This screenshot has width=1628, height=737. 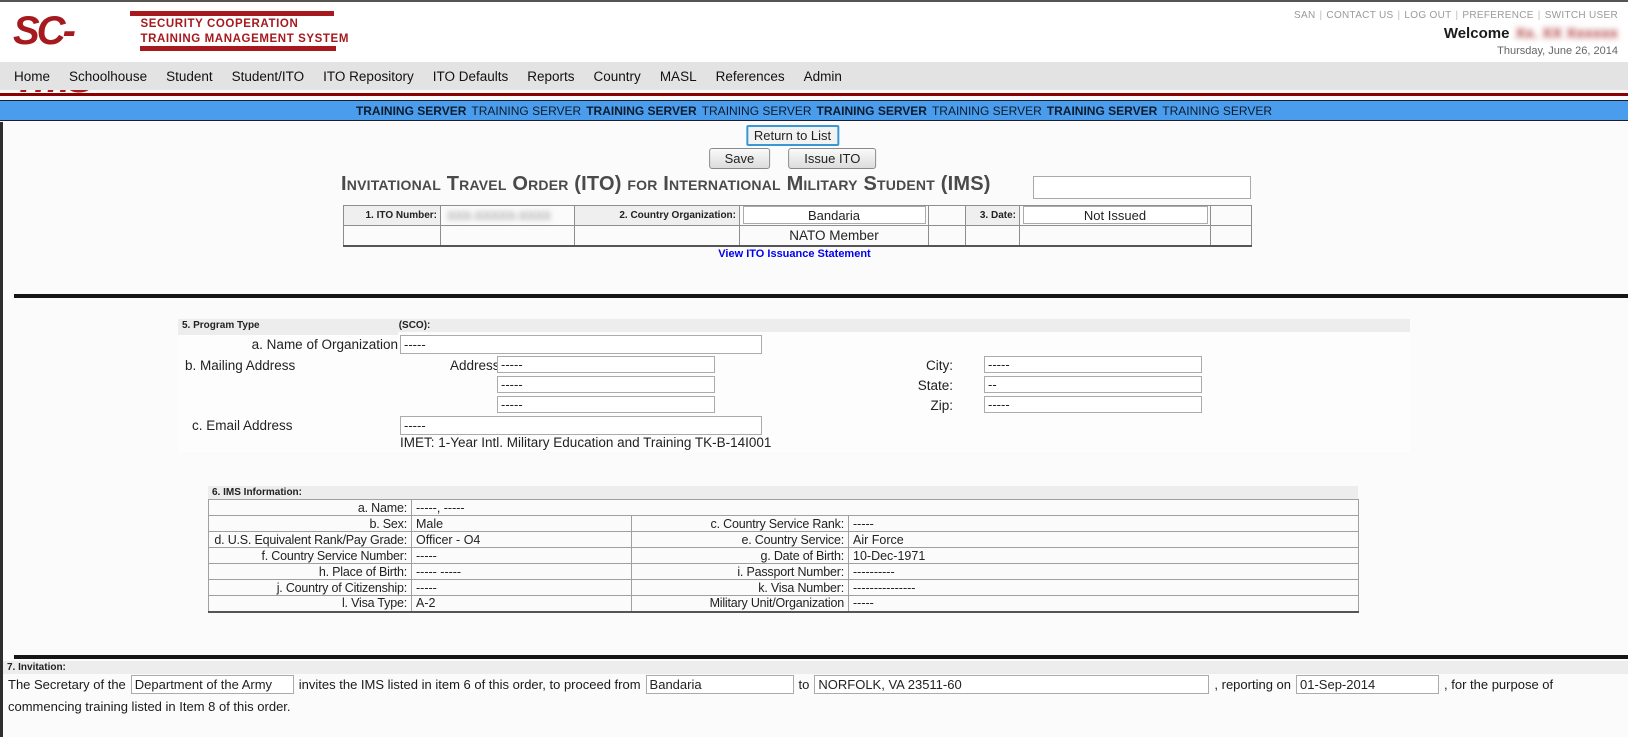 I want to click on nato-member-cell: NATO Member, so click(x=834, y=235).